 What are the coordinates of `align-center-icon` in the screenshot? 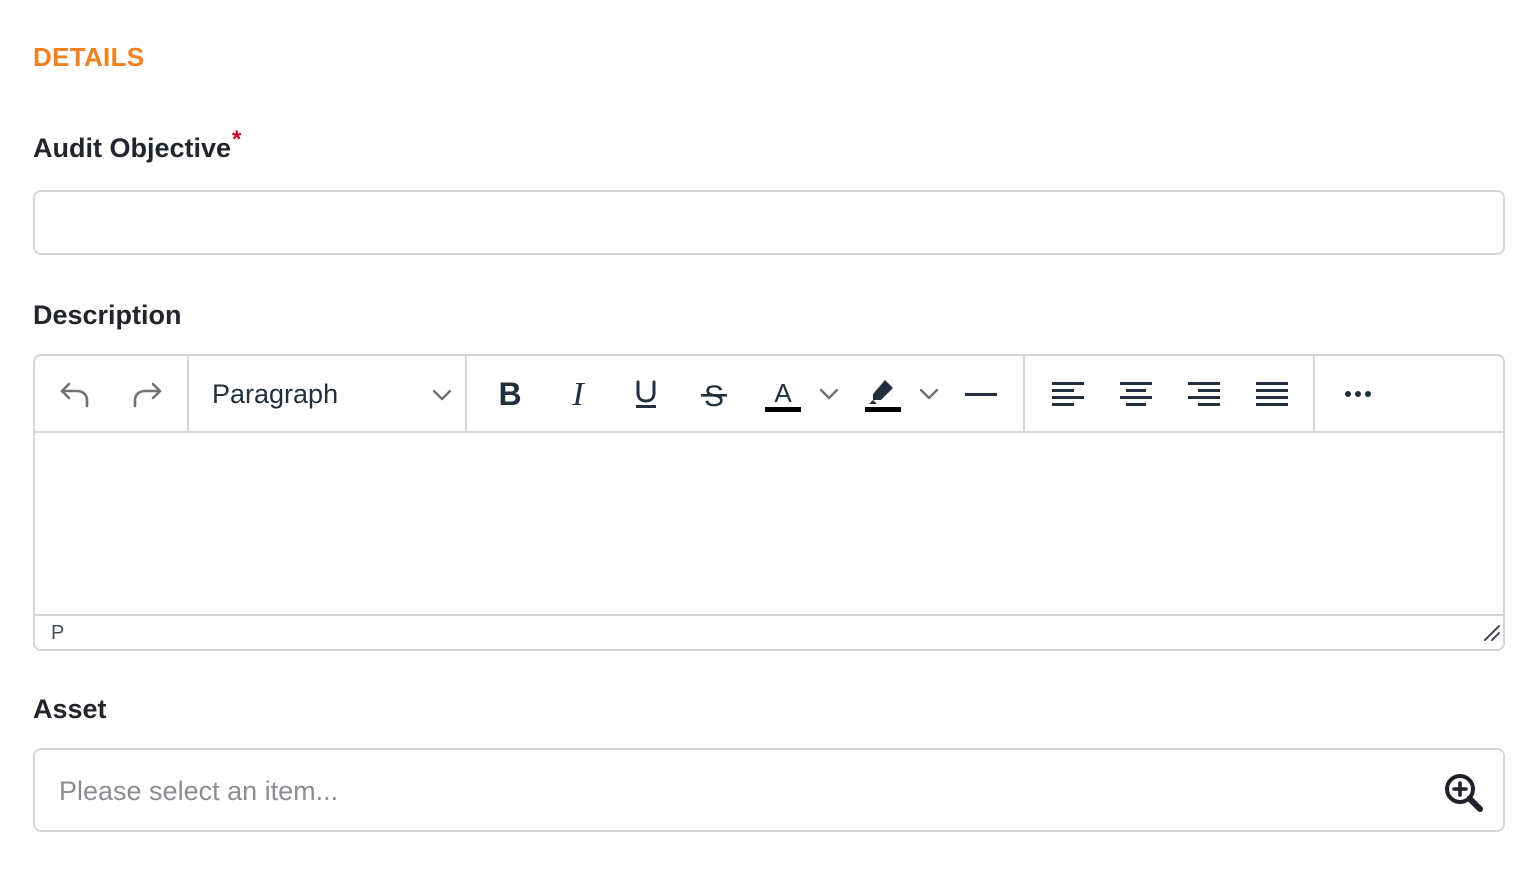 It's located at (1136, 394).